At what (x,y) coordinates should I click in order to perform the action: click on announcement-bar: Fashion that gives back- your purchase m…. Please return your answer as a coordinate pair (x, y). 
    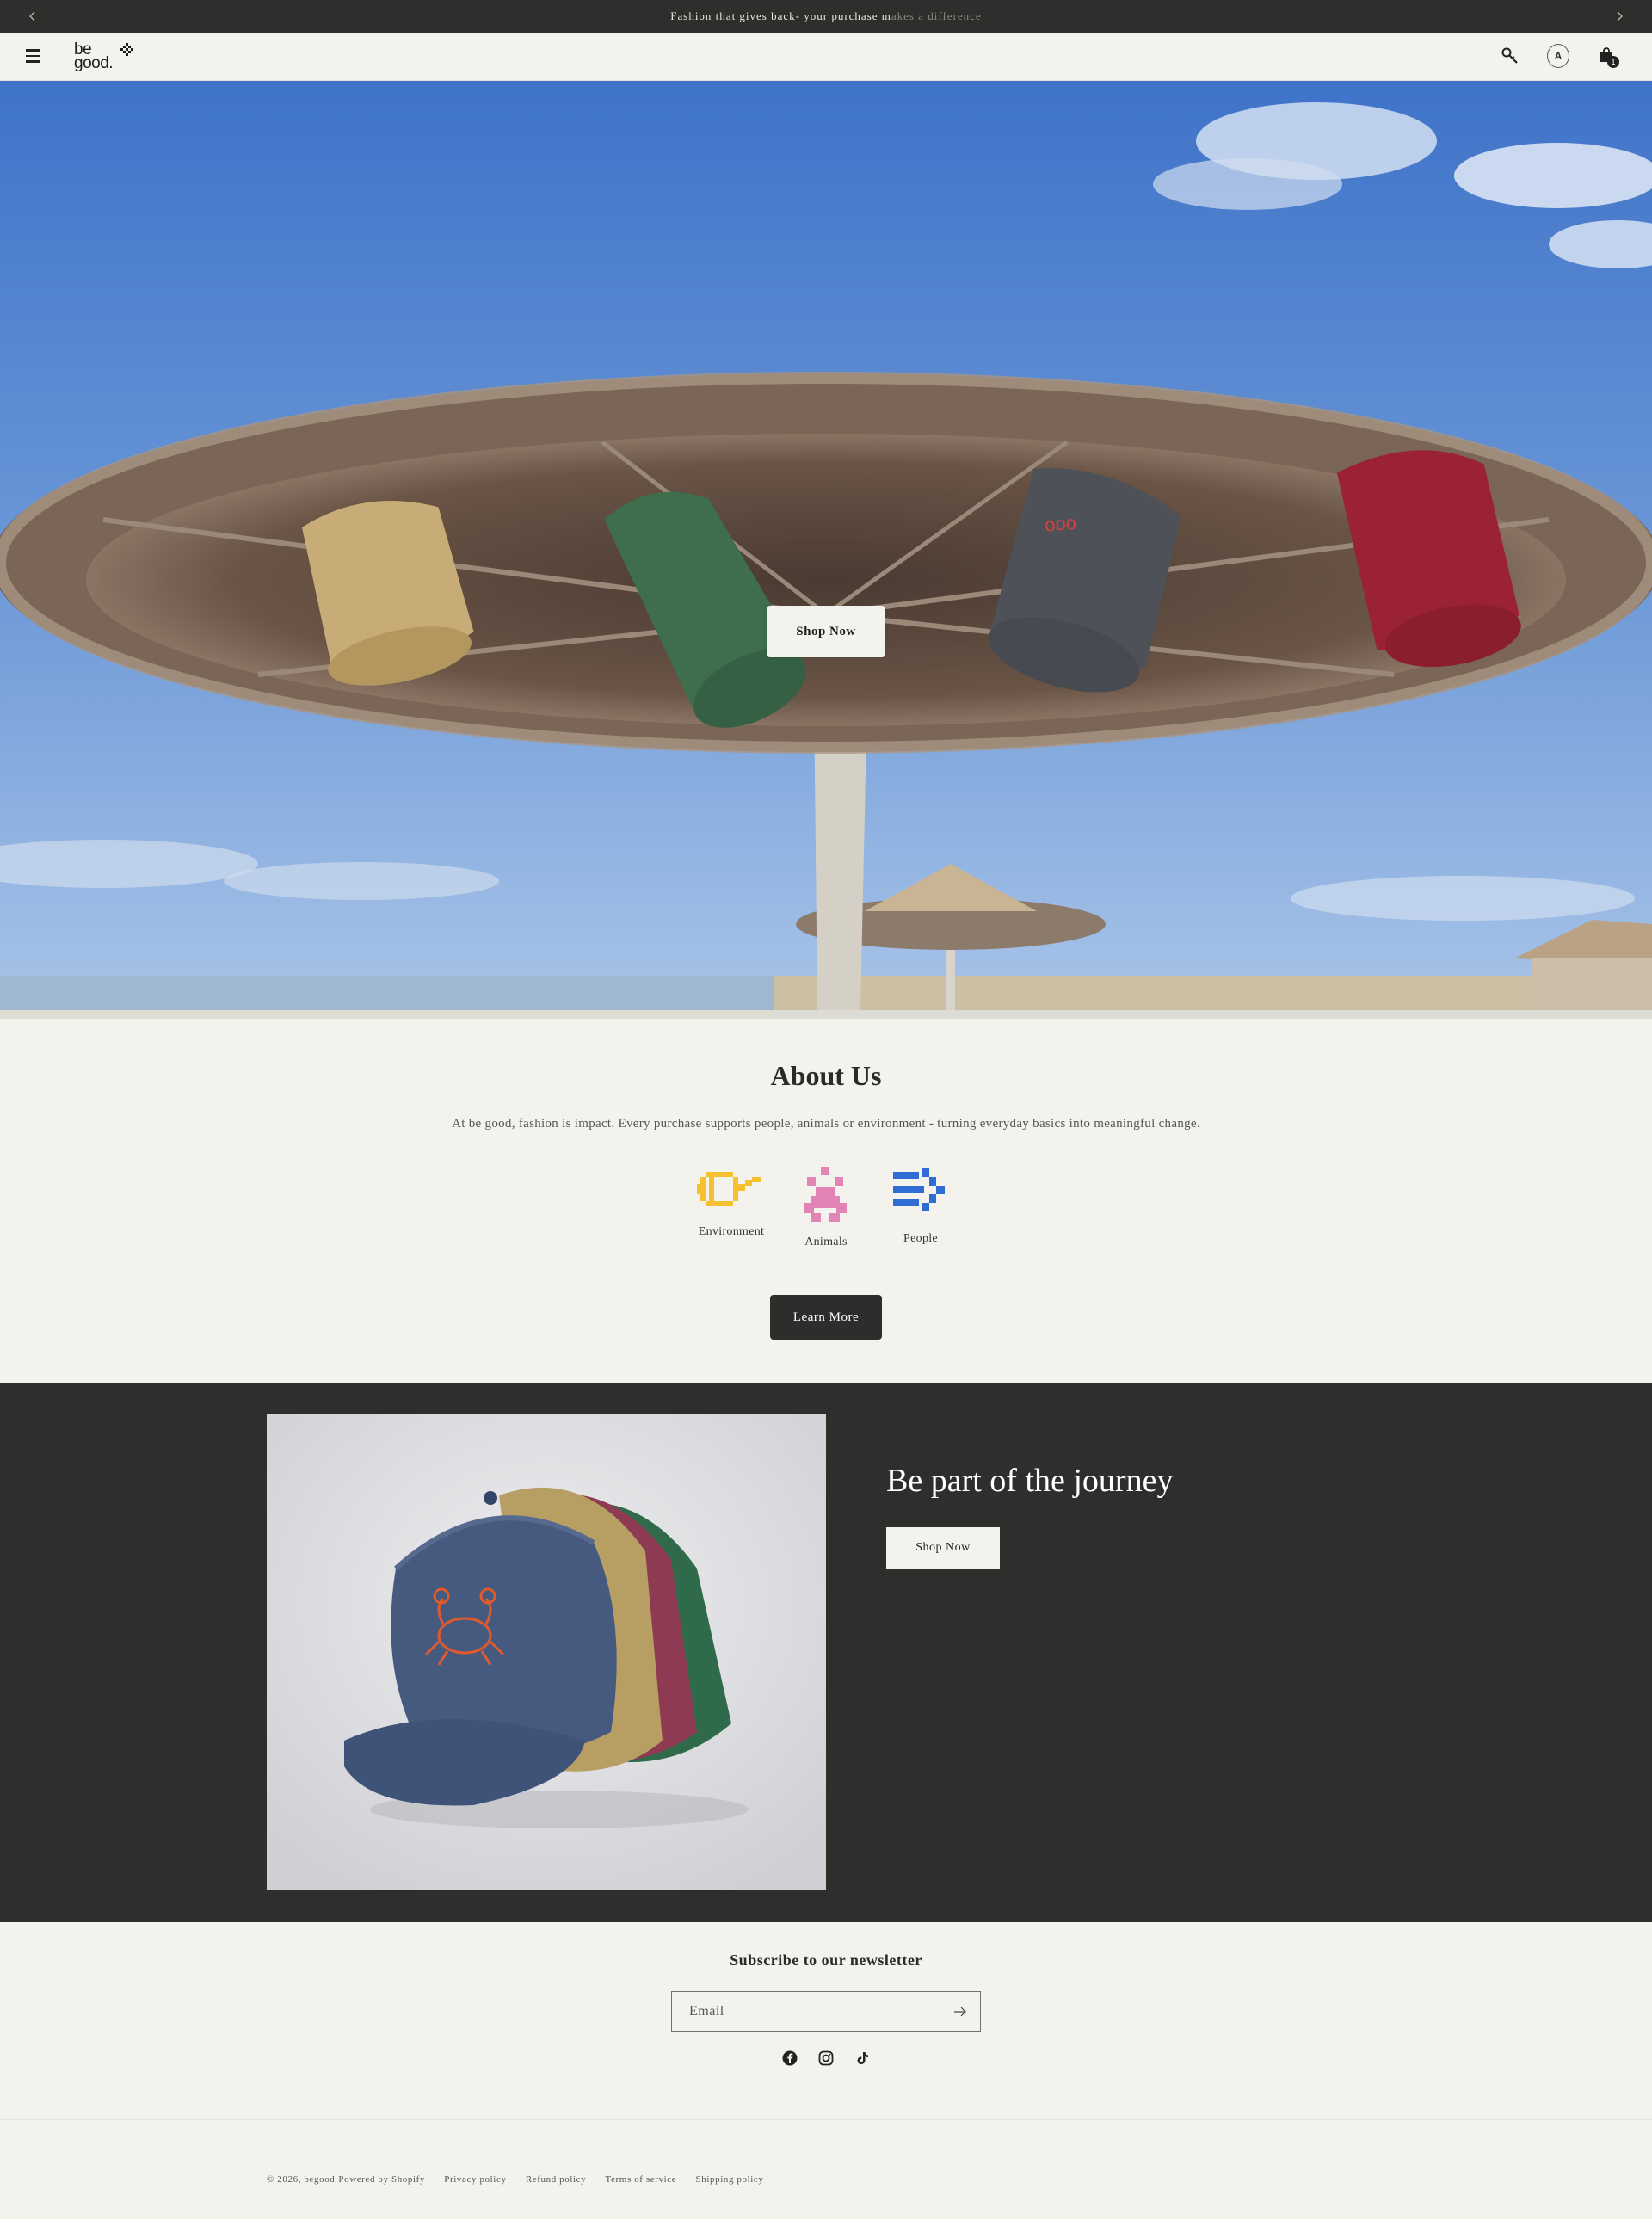
    Looking at the image, I should click on (826, 16).